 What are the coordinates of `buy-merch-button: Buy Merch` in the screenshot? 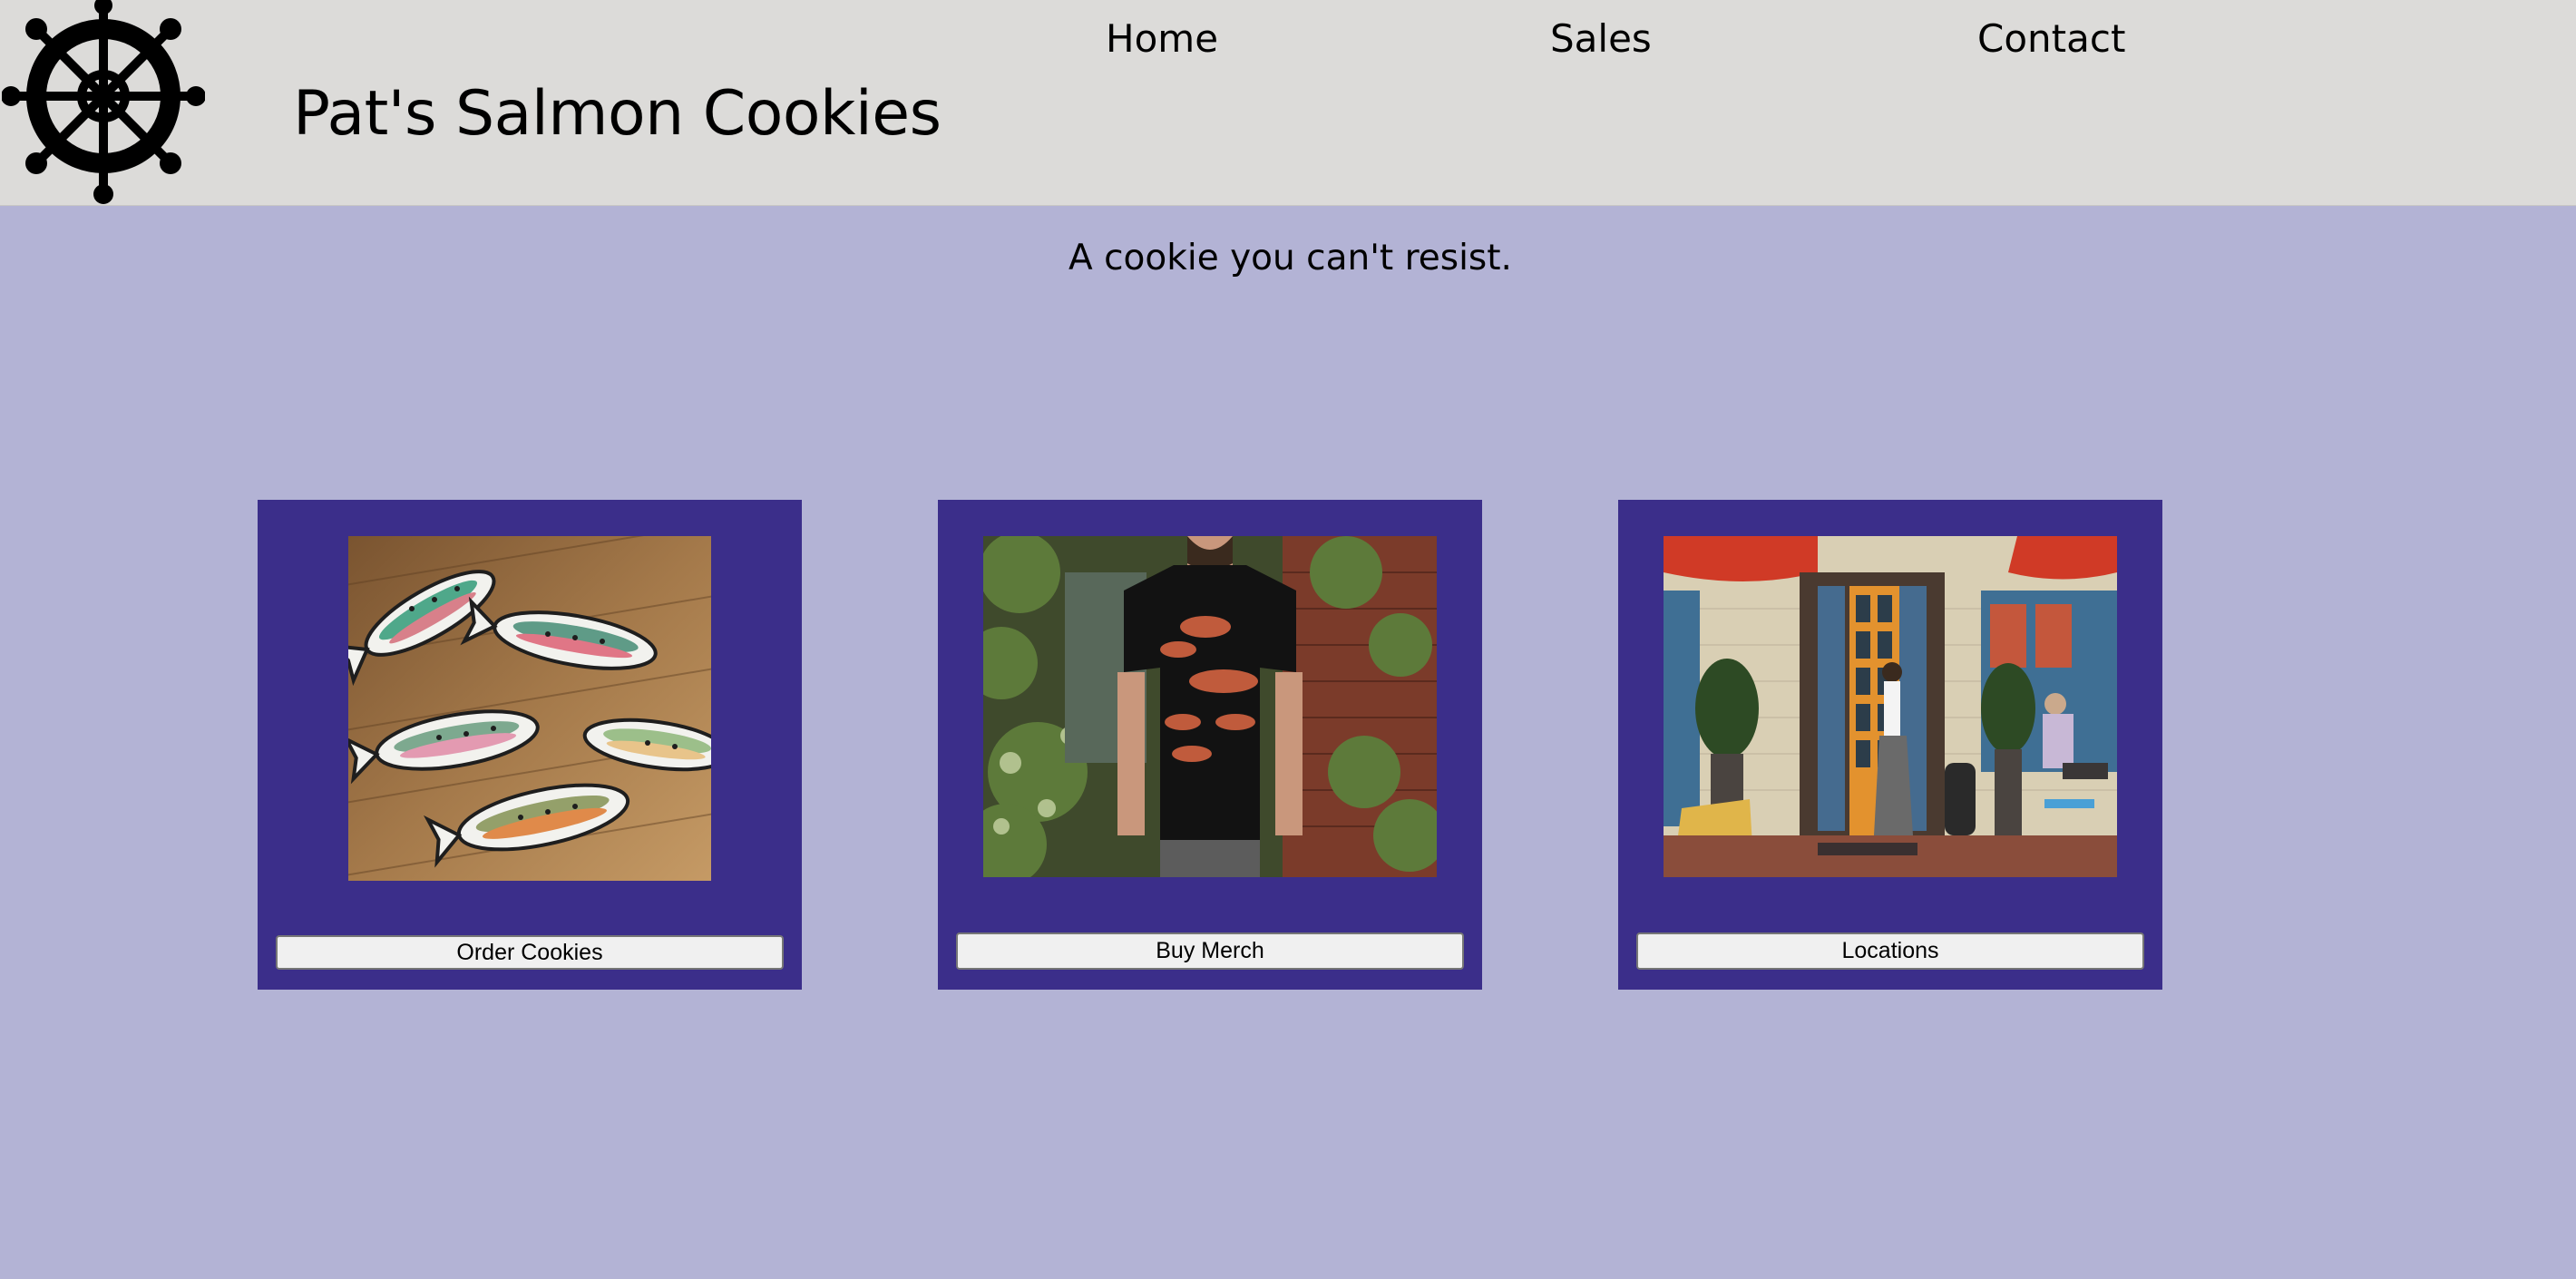 It's located at (1210, 951).